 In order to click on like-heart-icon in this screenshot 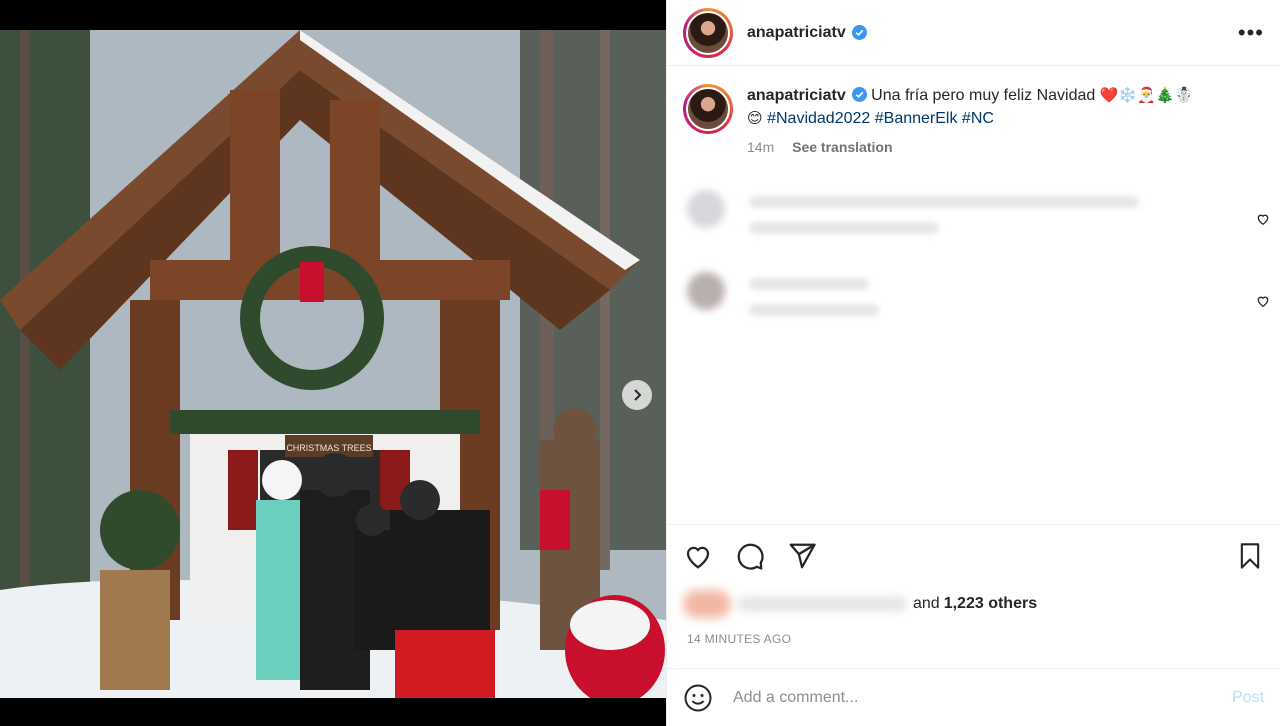, I will do `click(698, 556)`.